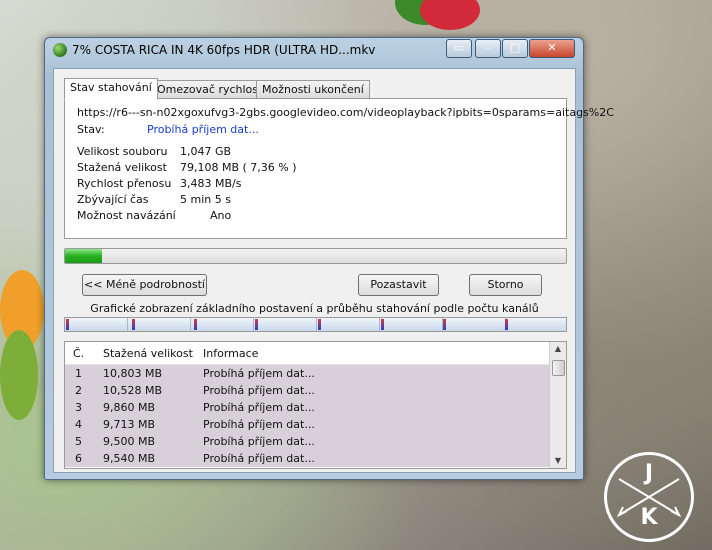 The width and height of the screenshot is (712, 550). Describe the element at coordinates (558, 368) in the screenshot. I see `scroll-thumb` at that location.